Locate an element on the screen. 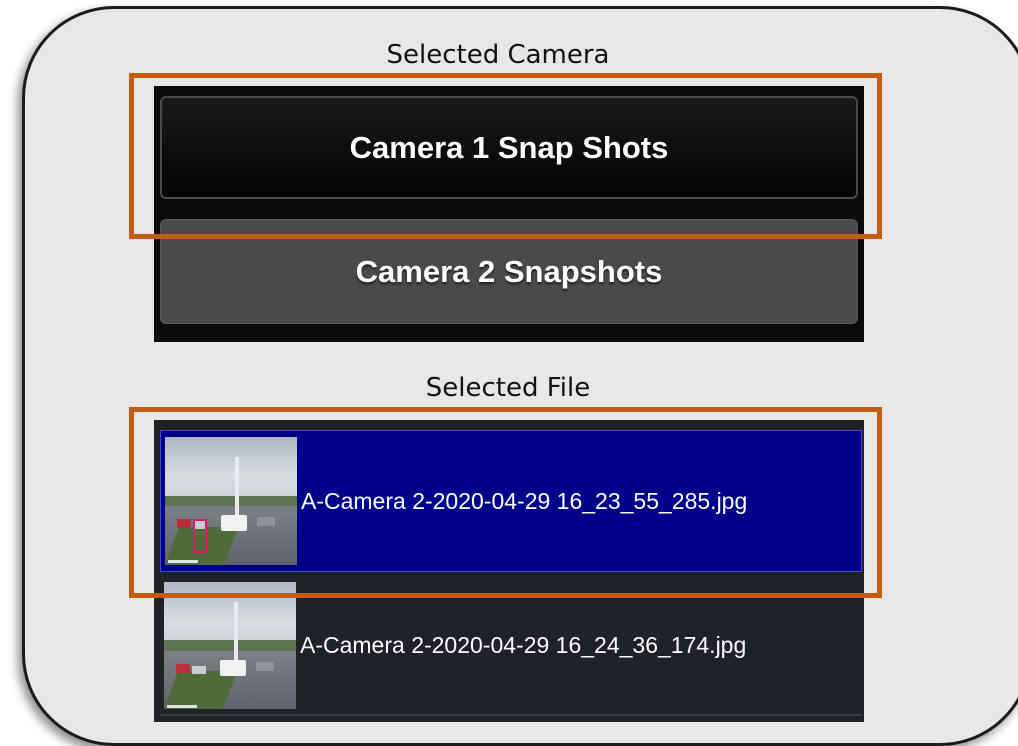 This screenshot has height=746, width=1018. file-name: A-Camera 2-2020-04-29 16_24_36_174.jpg is located at coordinates (523, 645).